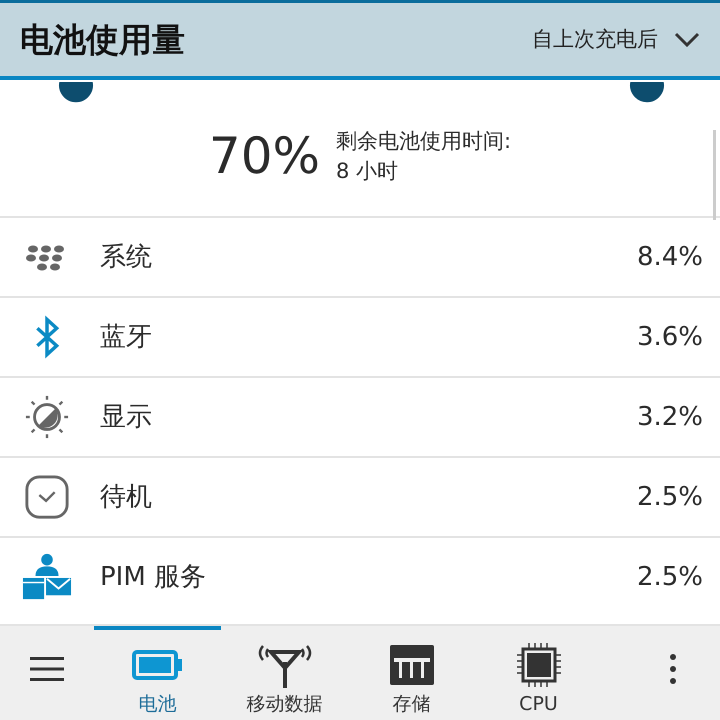 The height and width of the screenshot is (720, 720). Describe the element at coordinates (126, 417) in the screenshot. I see `app-name: 显示` at that location.